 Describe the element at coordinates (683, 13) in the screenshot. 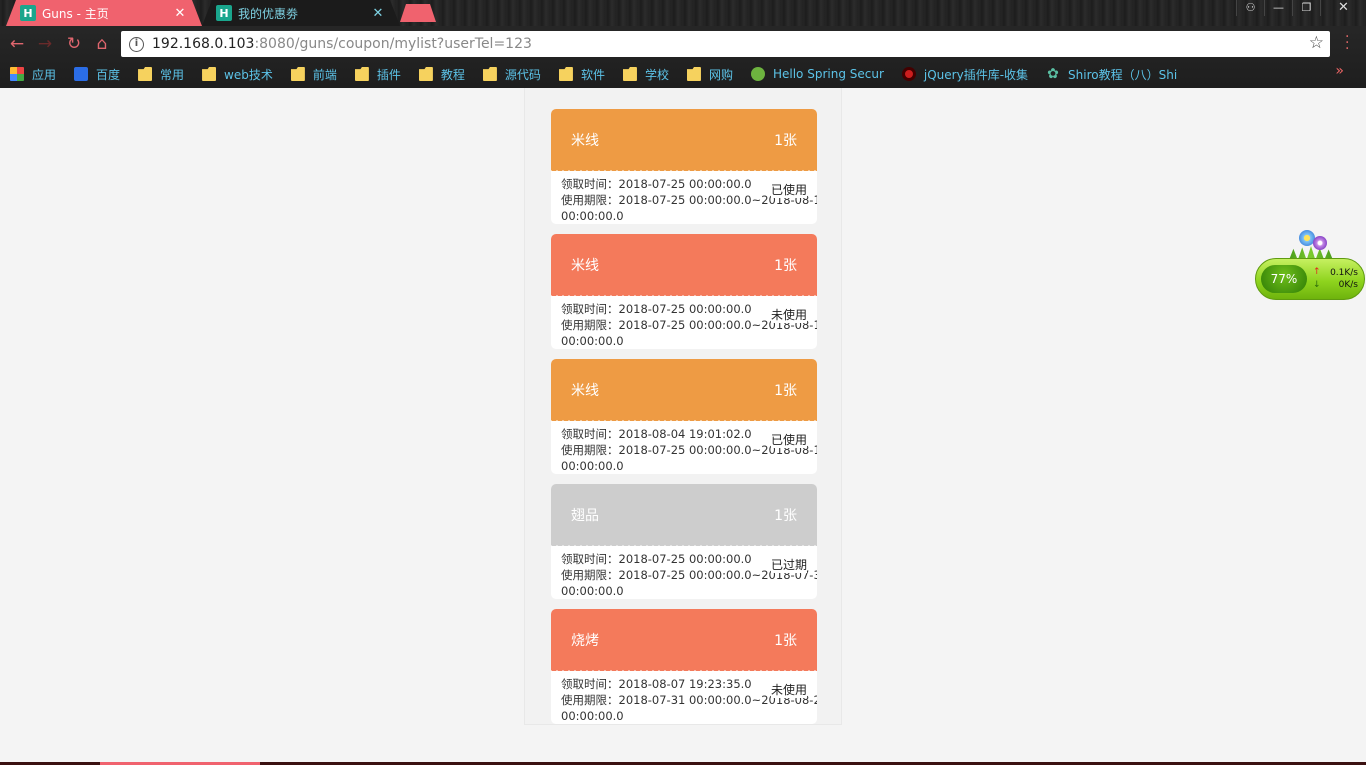

I see `tab-strip: H Guns - 主页 ✕ H 我的优惠劵 ✕ ⚇ — ❐ ✕` at that location.